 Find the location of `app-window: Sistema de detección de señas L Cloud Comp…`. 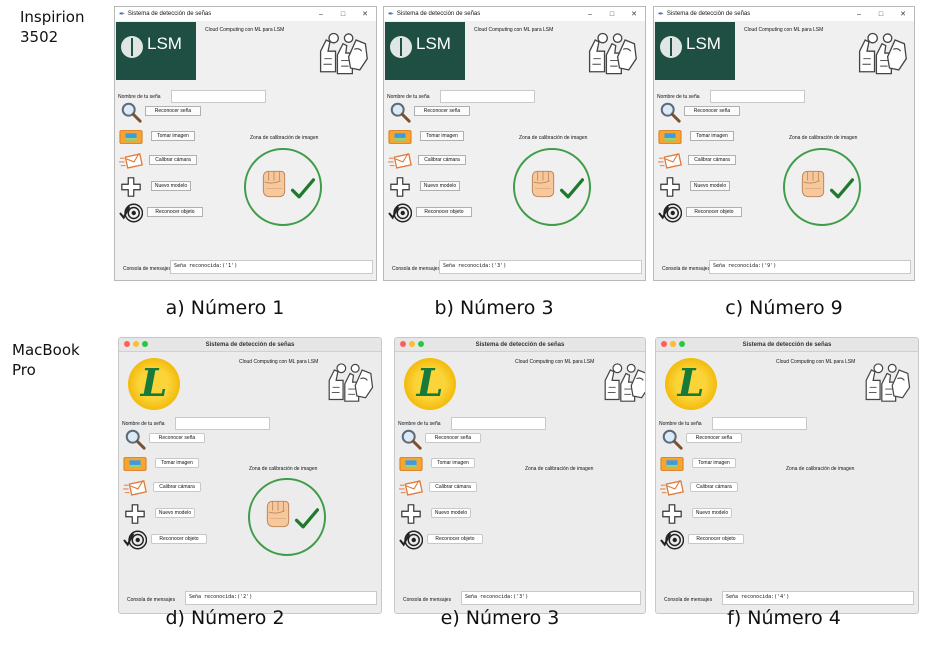

app-window: Sistema de detección de señas L Cloud Comp… is located at coordinates (520, 475).